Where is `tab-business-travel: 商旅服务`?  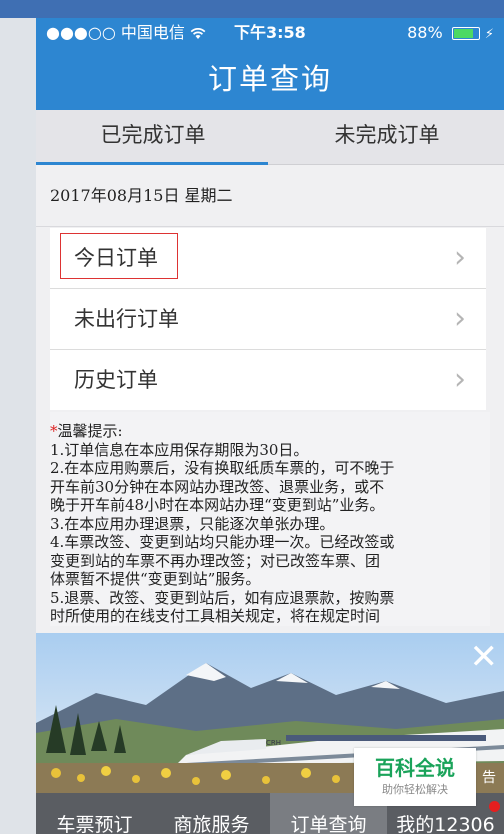
tab-business-travel: 商旅服务 is located at coordinates (211, 813).